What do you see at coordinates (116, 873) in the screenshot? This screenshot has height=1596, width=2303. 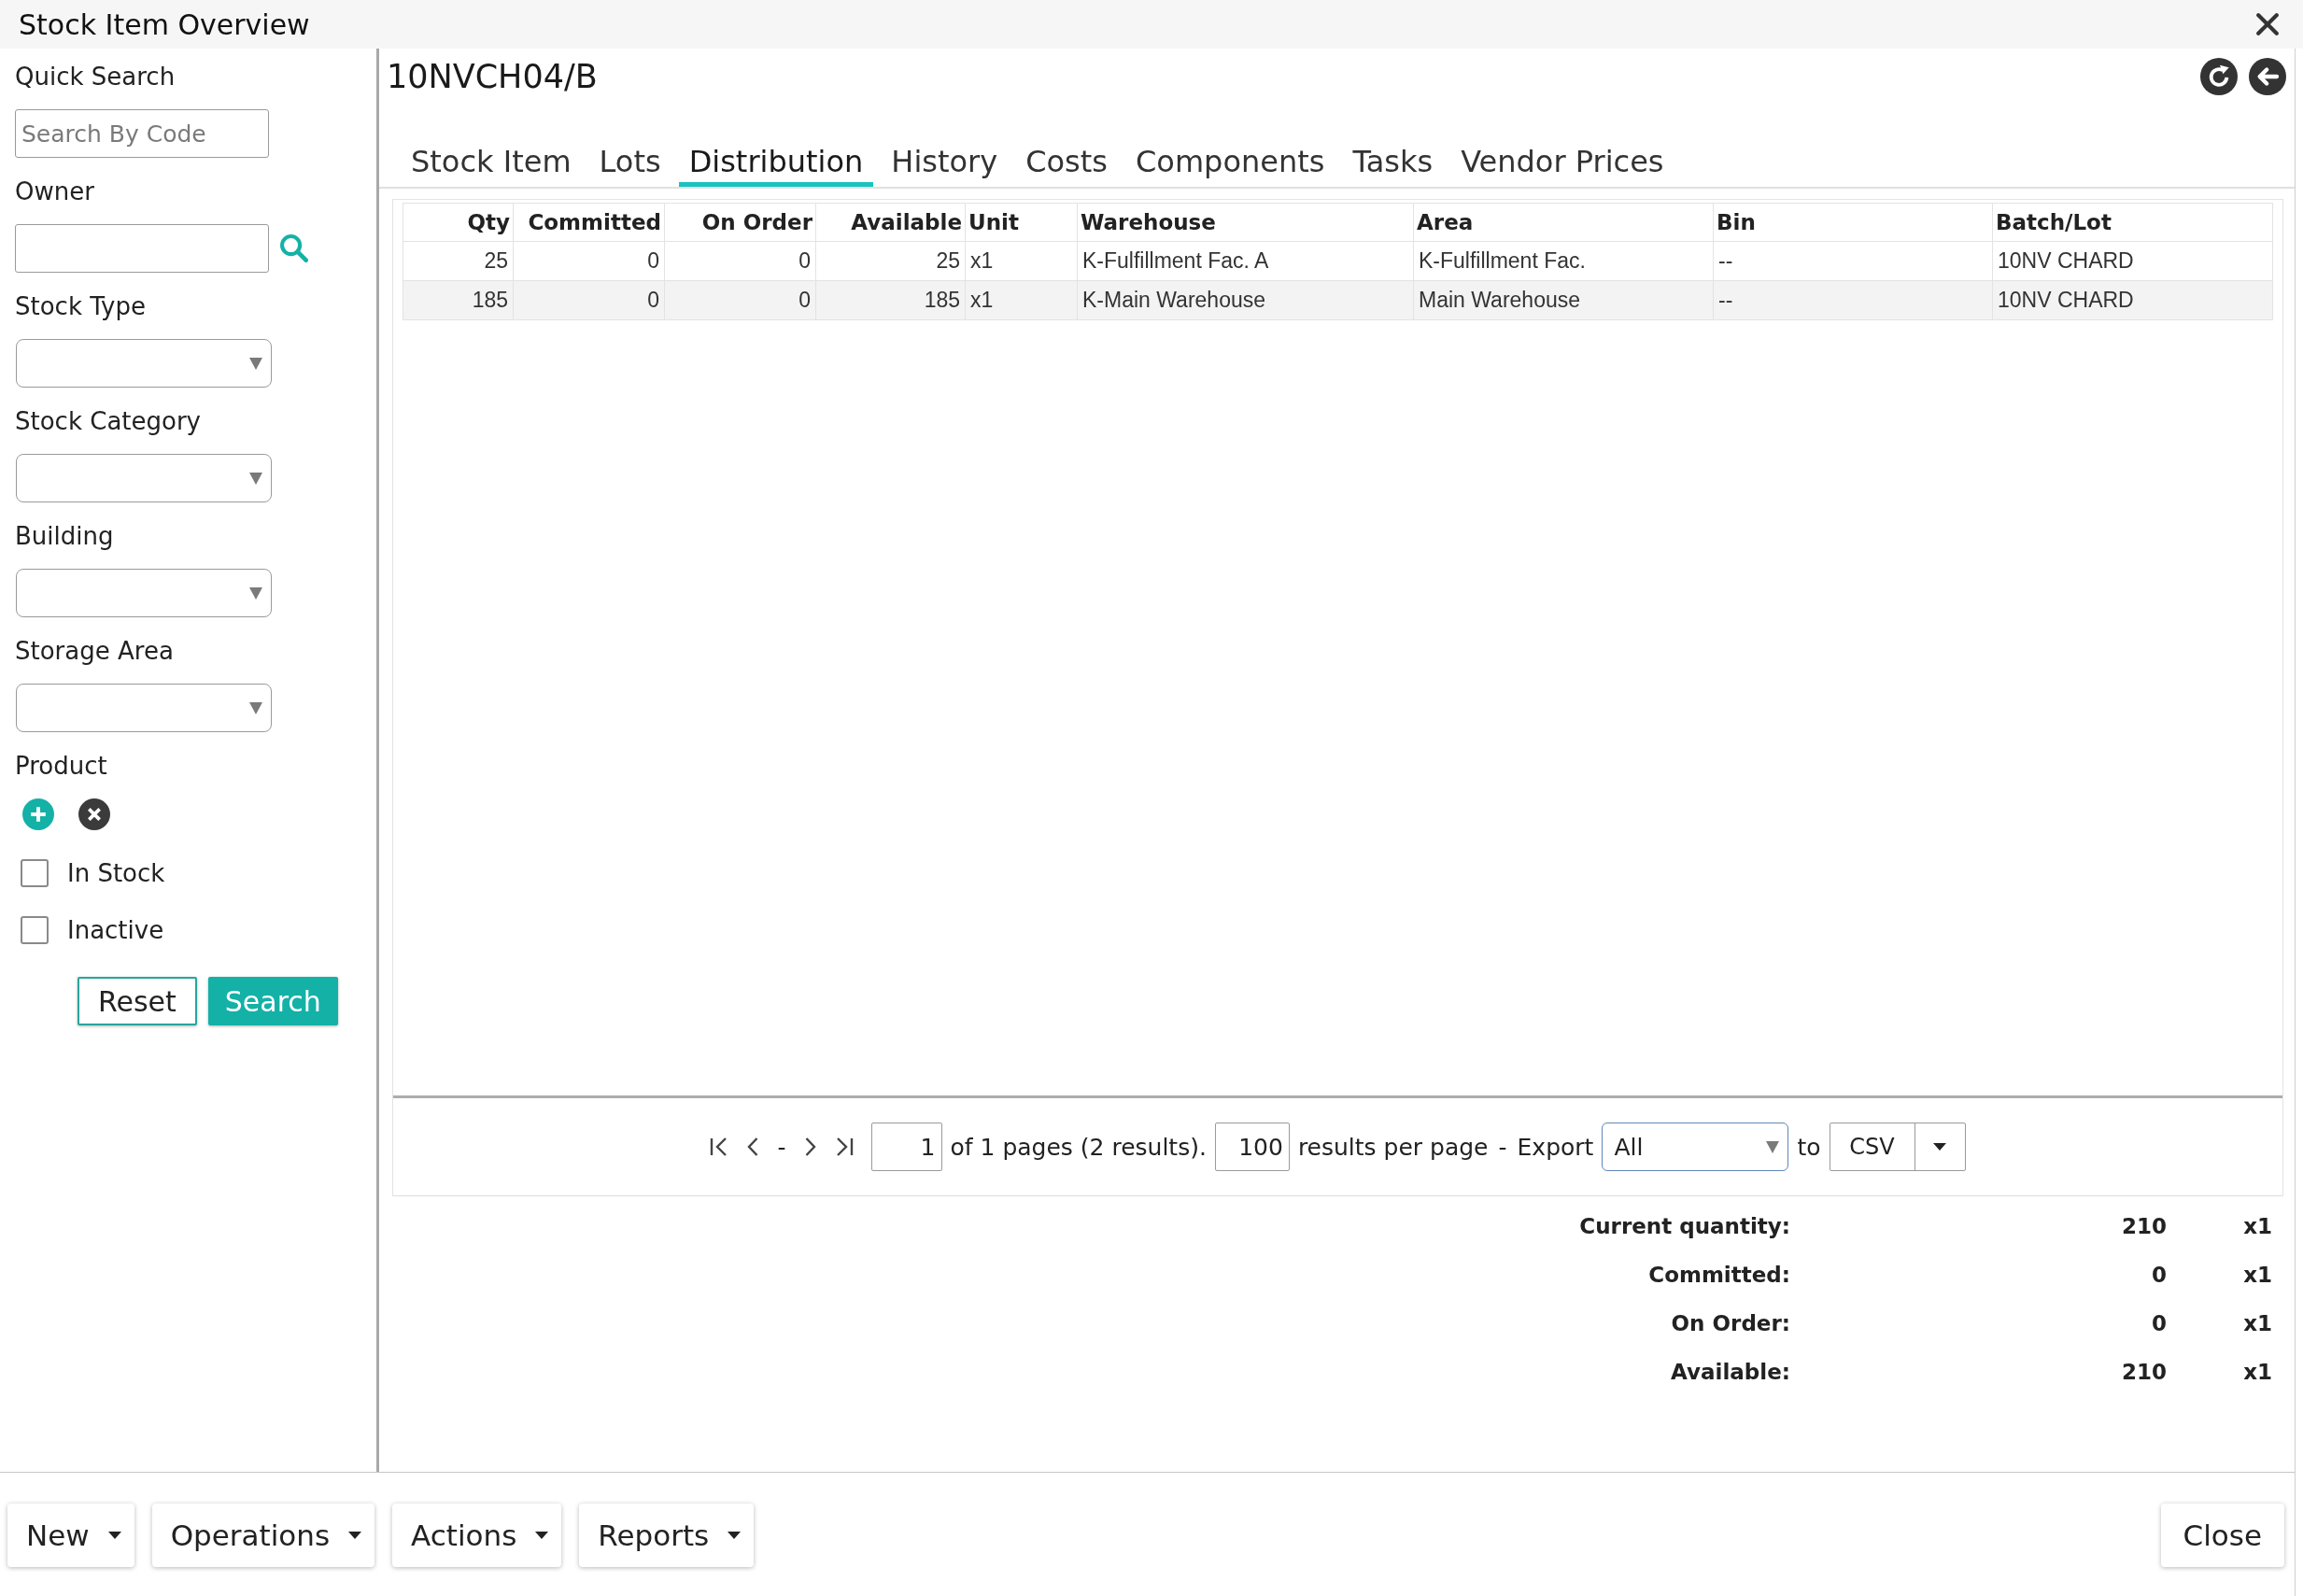 I see `checkbox-label: In Stock` at bounding box center [116, 873].